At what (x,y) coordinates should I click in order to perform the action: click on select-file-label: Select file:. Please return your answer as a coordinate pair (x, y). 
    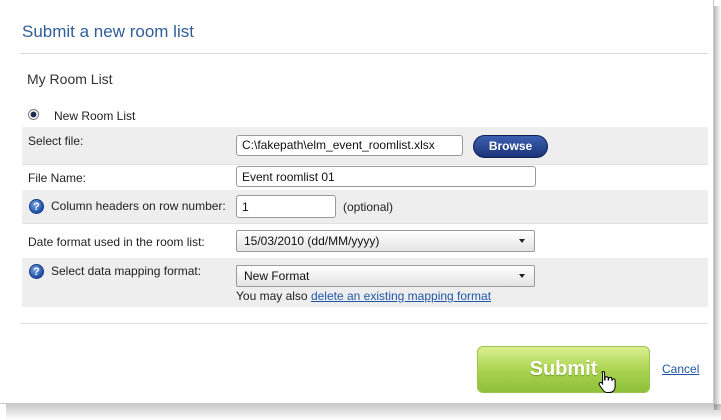
    Looking at the image, I should click on (56, 141).